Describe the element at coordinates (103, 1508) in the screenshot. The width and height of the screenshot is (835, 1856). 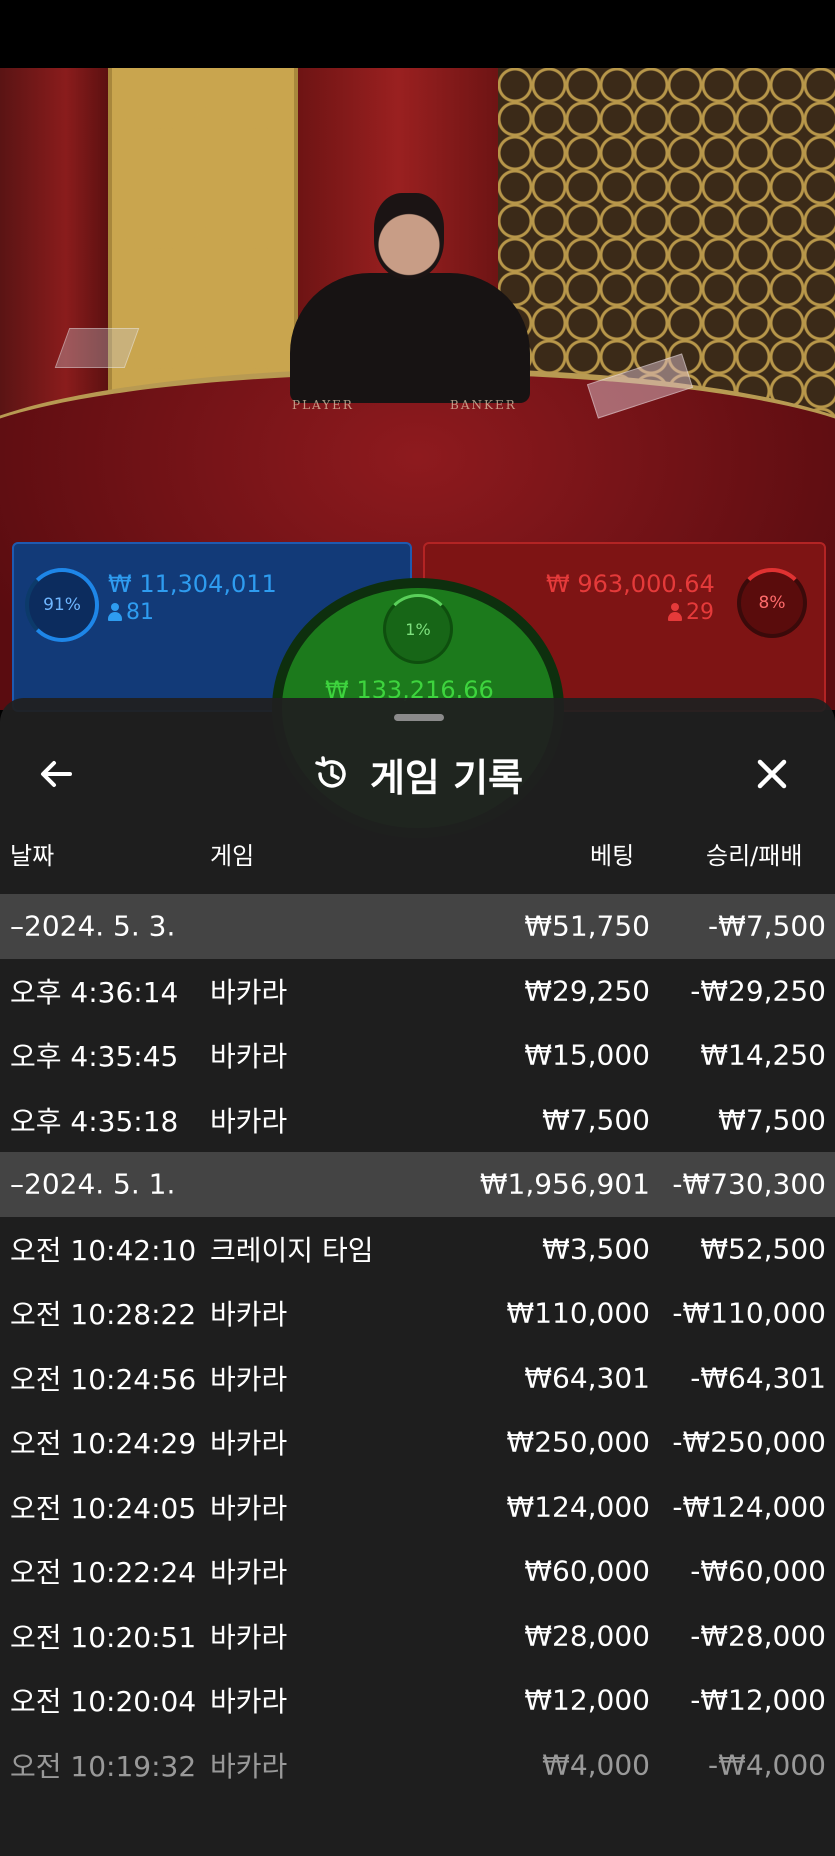
I see `row-time: 오전 10:24:05` at that location.